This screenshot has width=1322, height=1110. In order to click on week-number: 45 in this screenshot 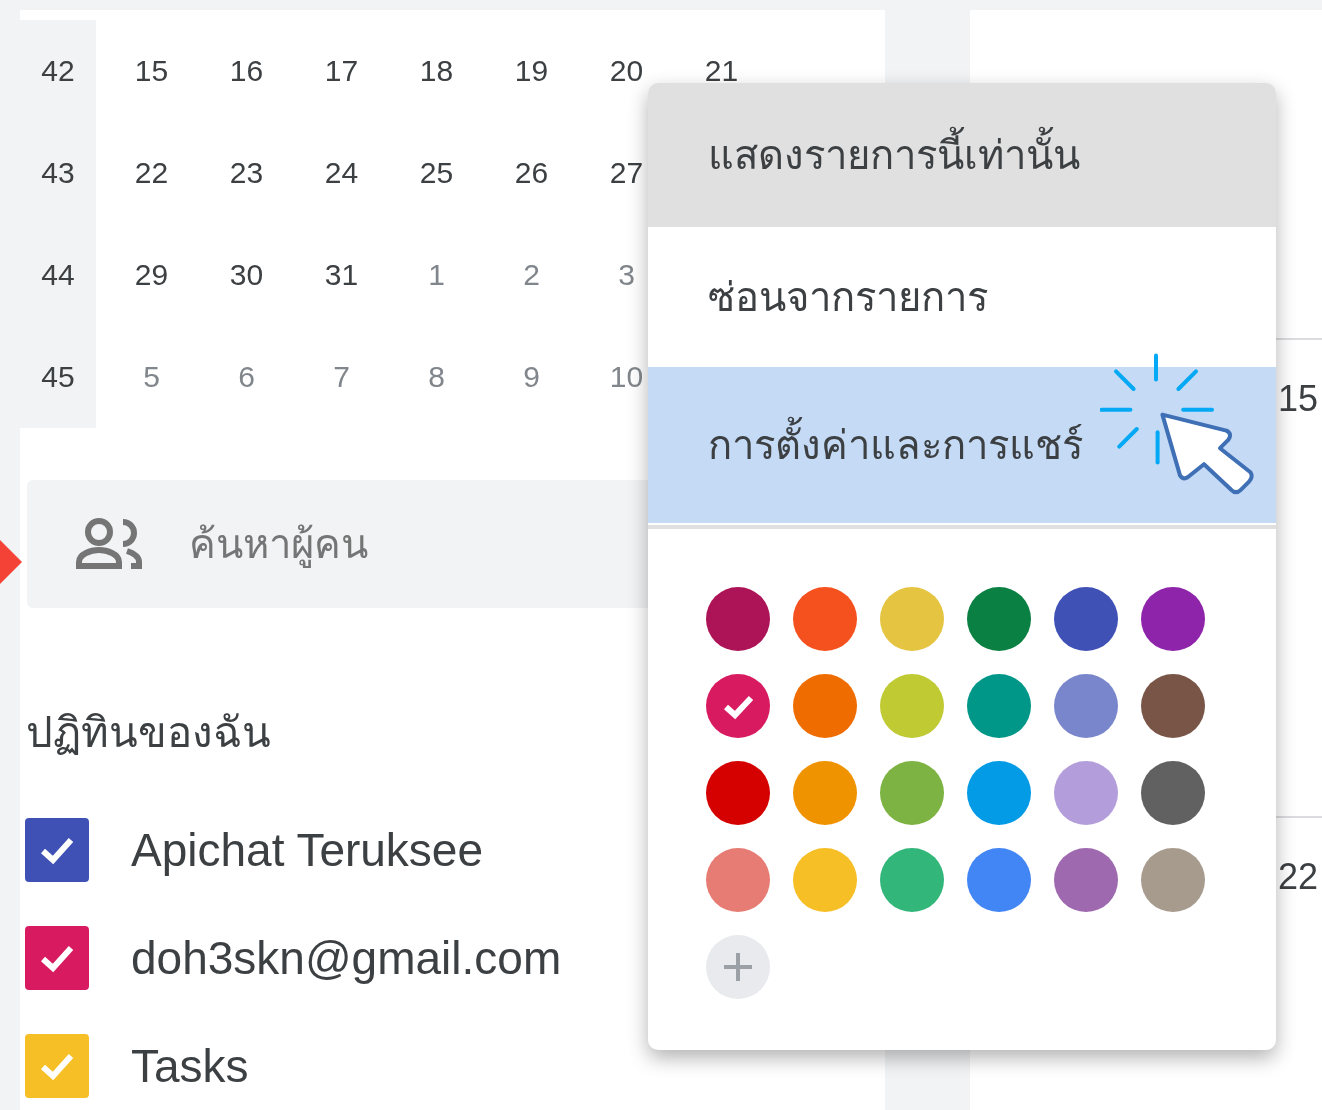, I will do `click(58, 377)`.